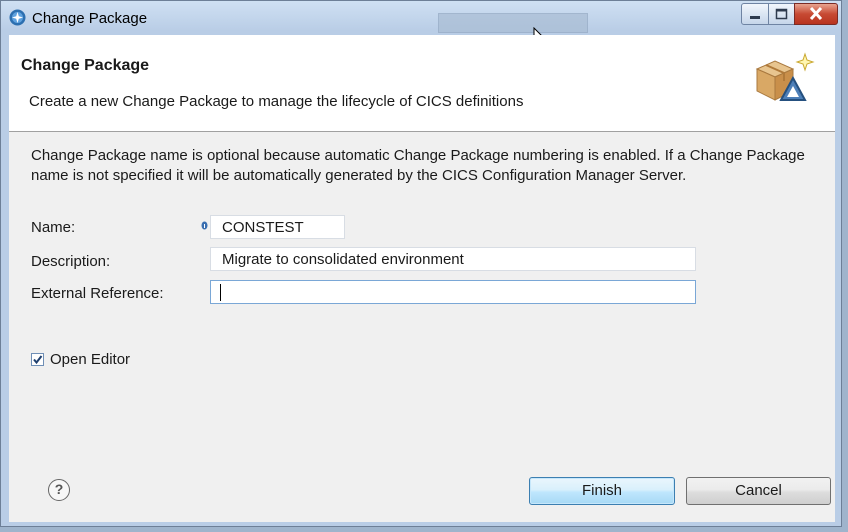  What do you see at coordinates (602, 491) in the screenshot?
I see `finish-button: Finish` at bounding box center [602, 491].